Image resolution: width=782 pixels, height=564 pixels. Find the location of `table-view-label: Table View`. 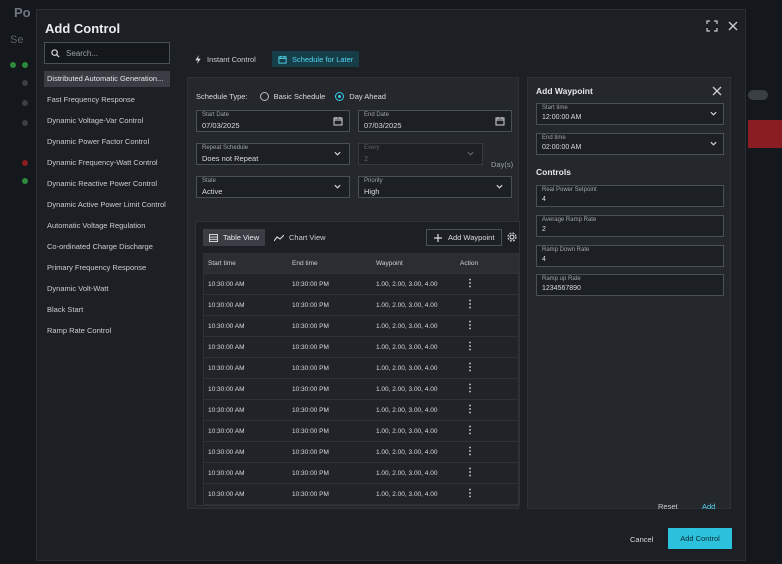

table-view-label: Table View is located at coordinates (241, 237).